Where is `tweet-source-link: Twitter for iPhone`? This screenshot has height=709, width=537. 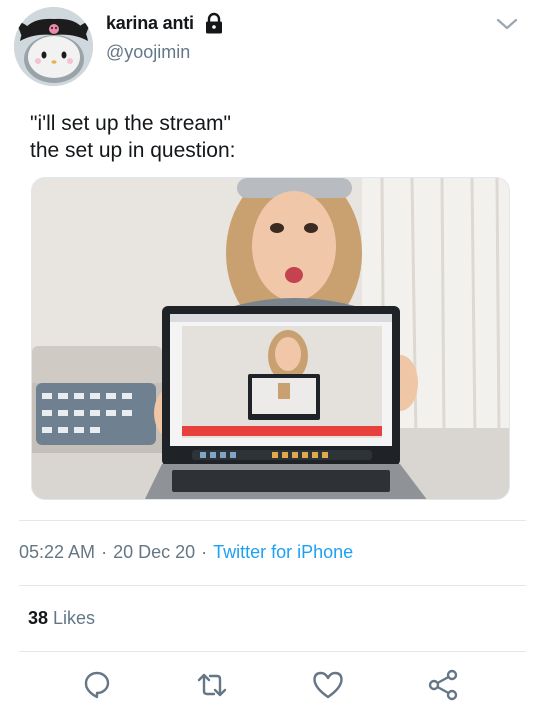 tweet-source-link: Twitter for iPhone is located at coordinates (283, 552).